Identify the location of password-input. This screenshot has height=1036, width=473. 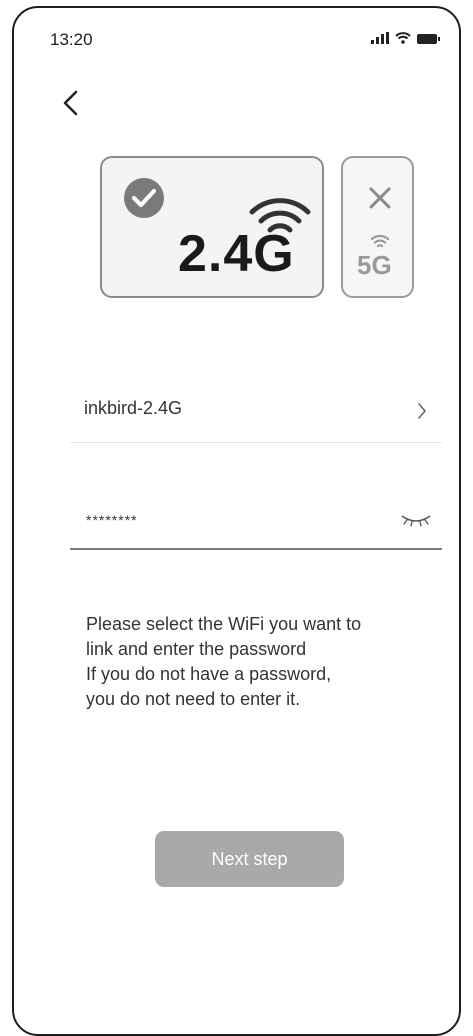
(236, 520).